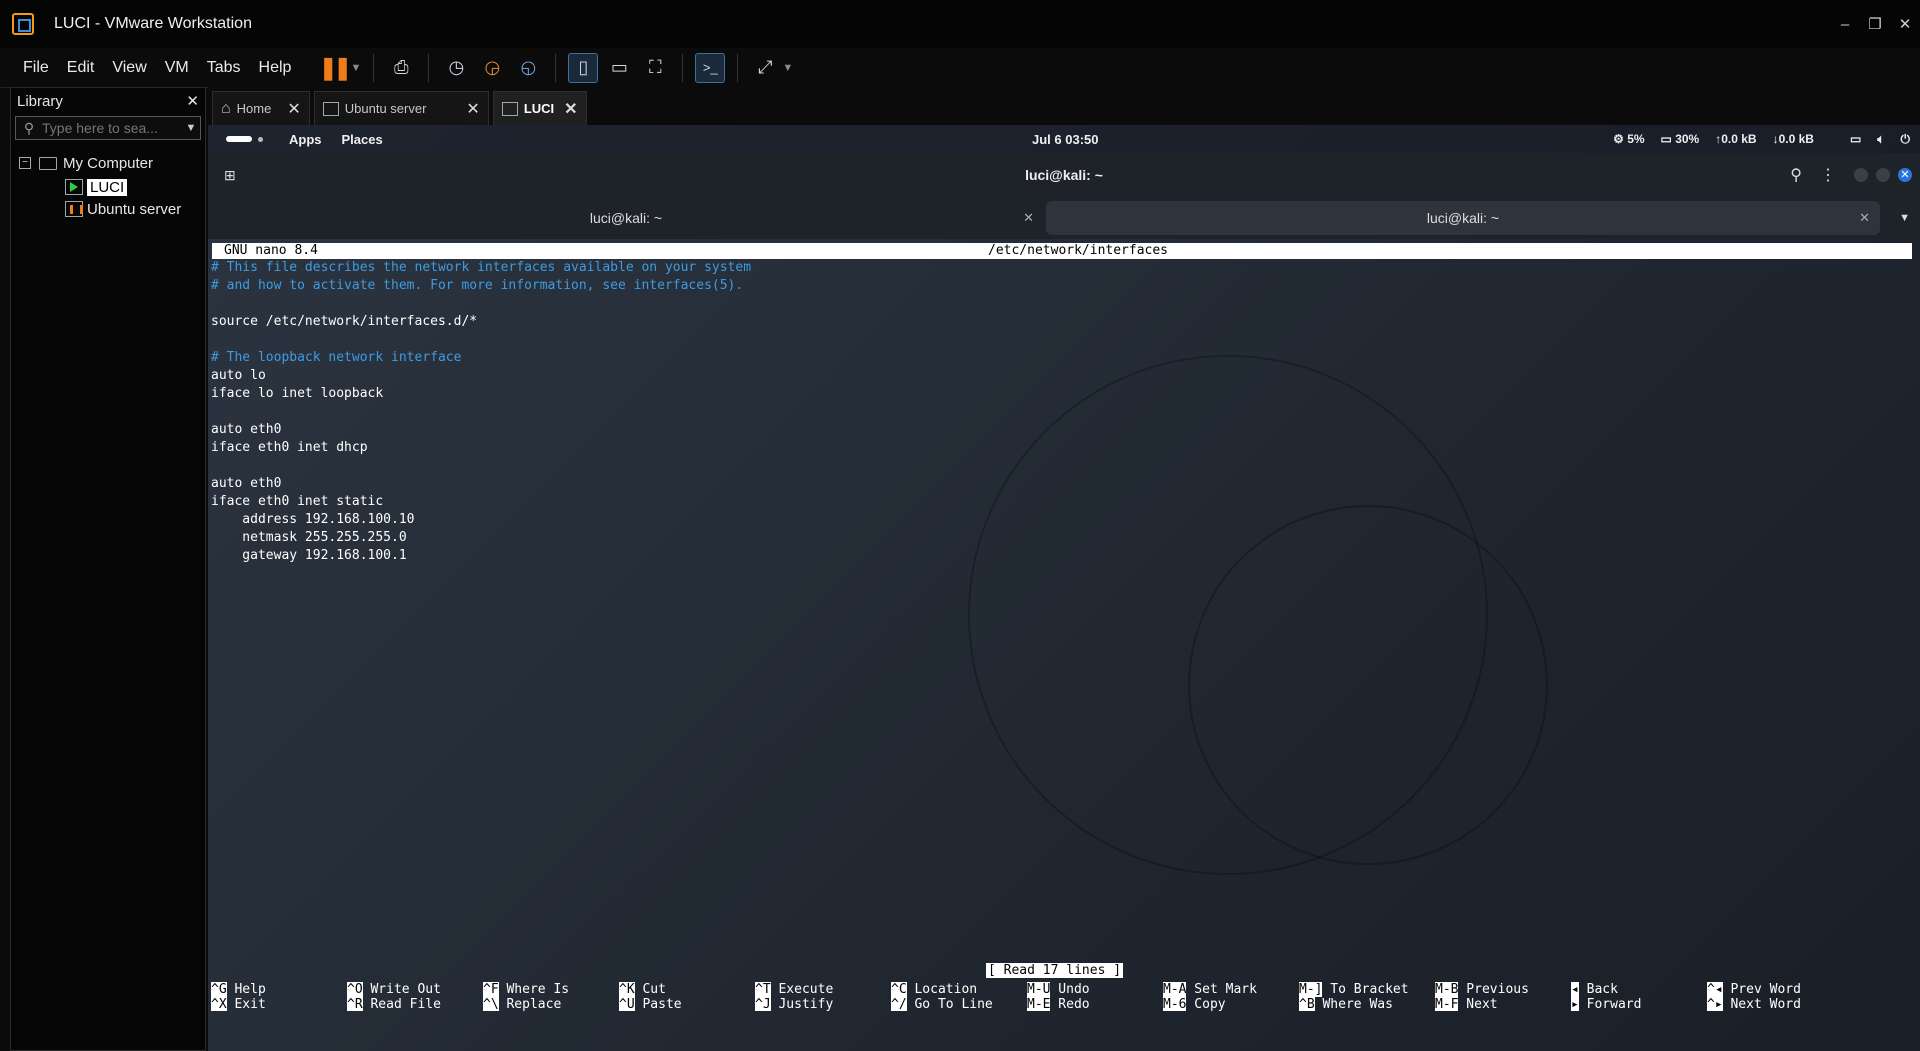 This screenshot has height=1051, width=1920. I want to click on nano-status: [ Read 17 lines ], so click(1055, 970).